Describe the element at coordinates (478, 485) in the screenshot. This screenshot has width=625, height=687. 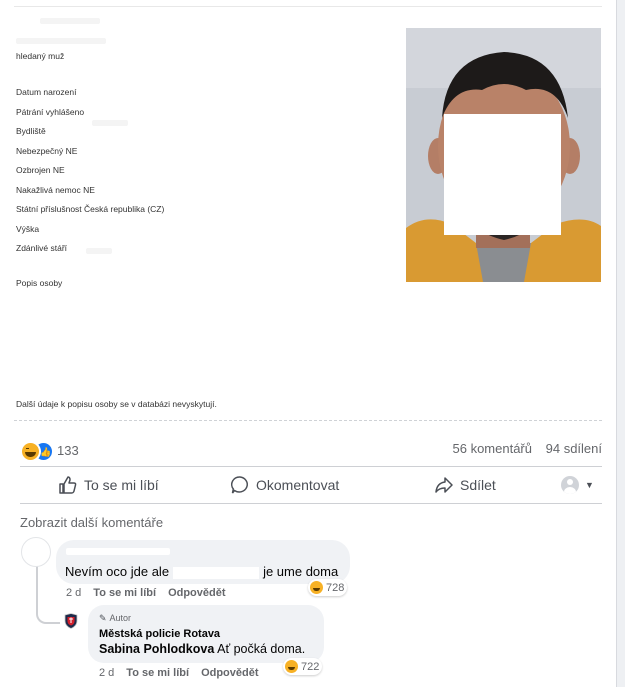
I see `share-button-label: Sdílet` at that location.